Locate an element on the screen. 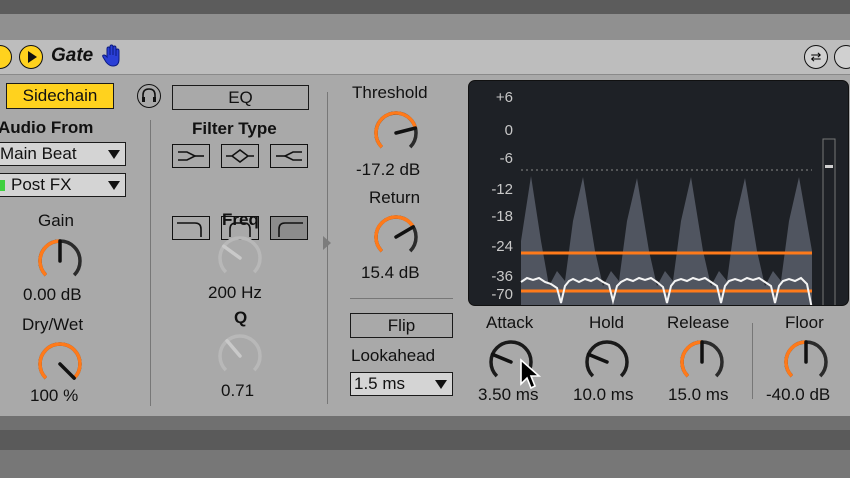  release-label: Release is located at coordinates (698, 322).